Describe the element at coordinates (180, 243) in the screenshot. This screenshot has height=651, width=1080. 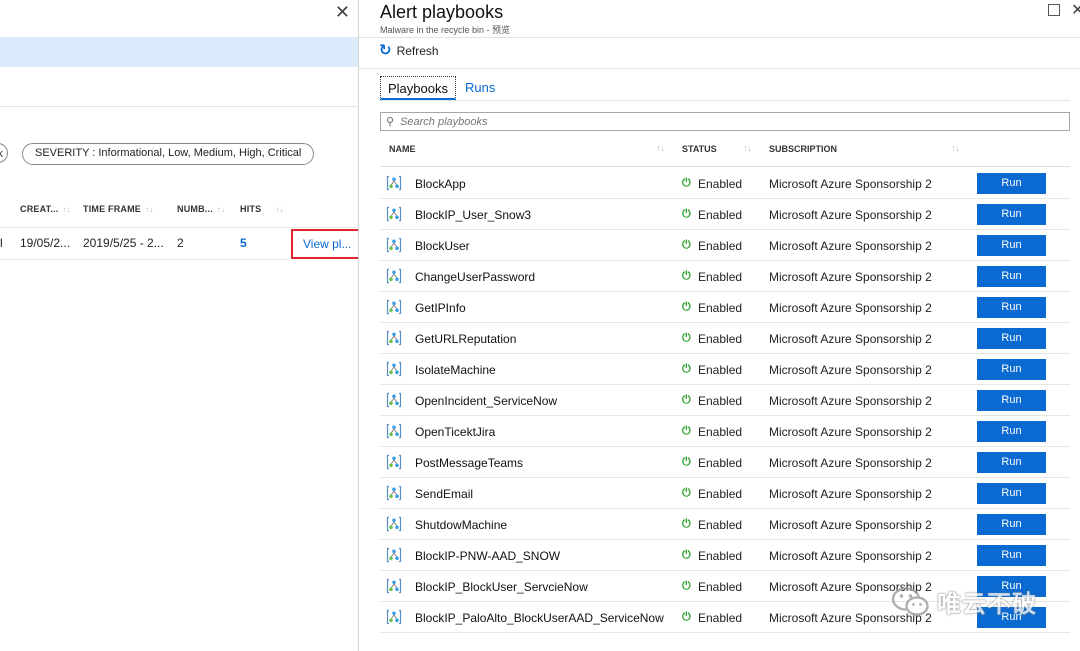
I see `cell-number: 2` at that location.